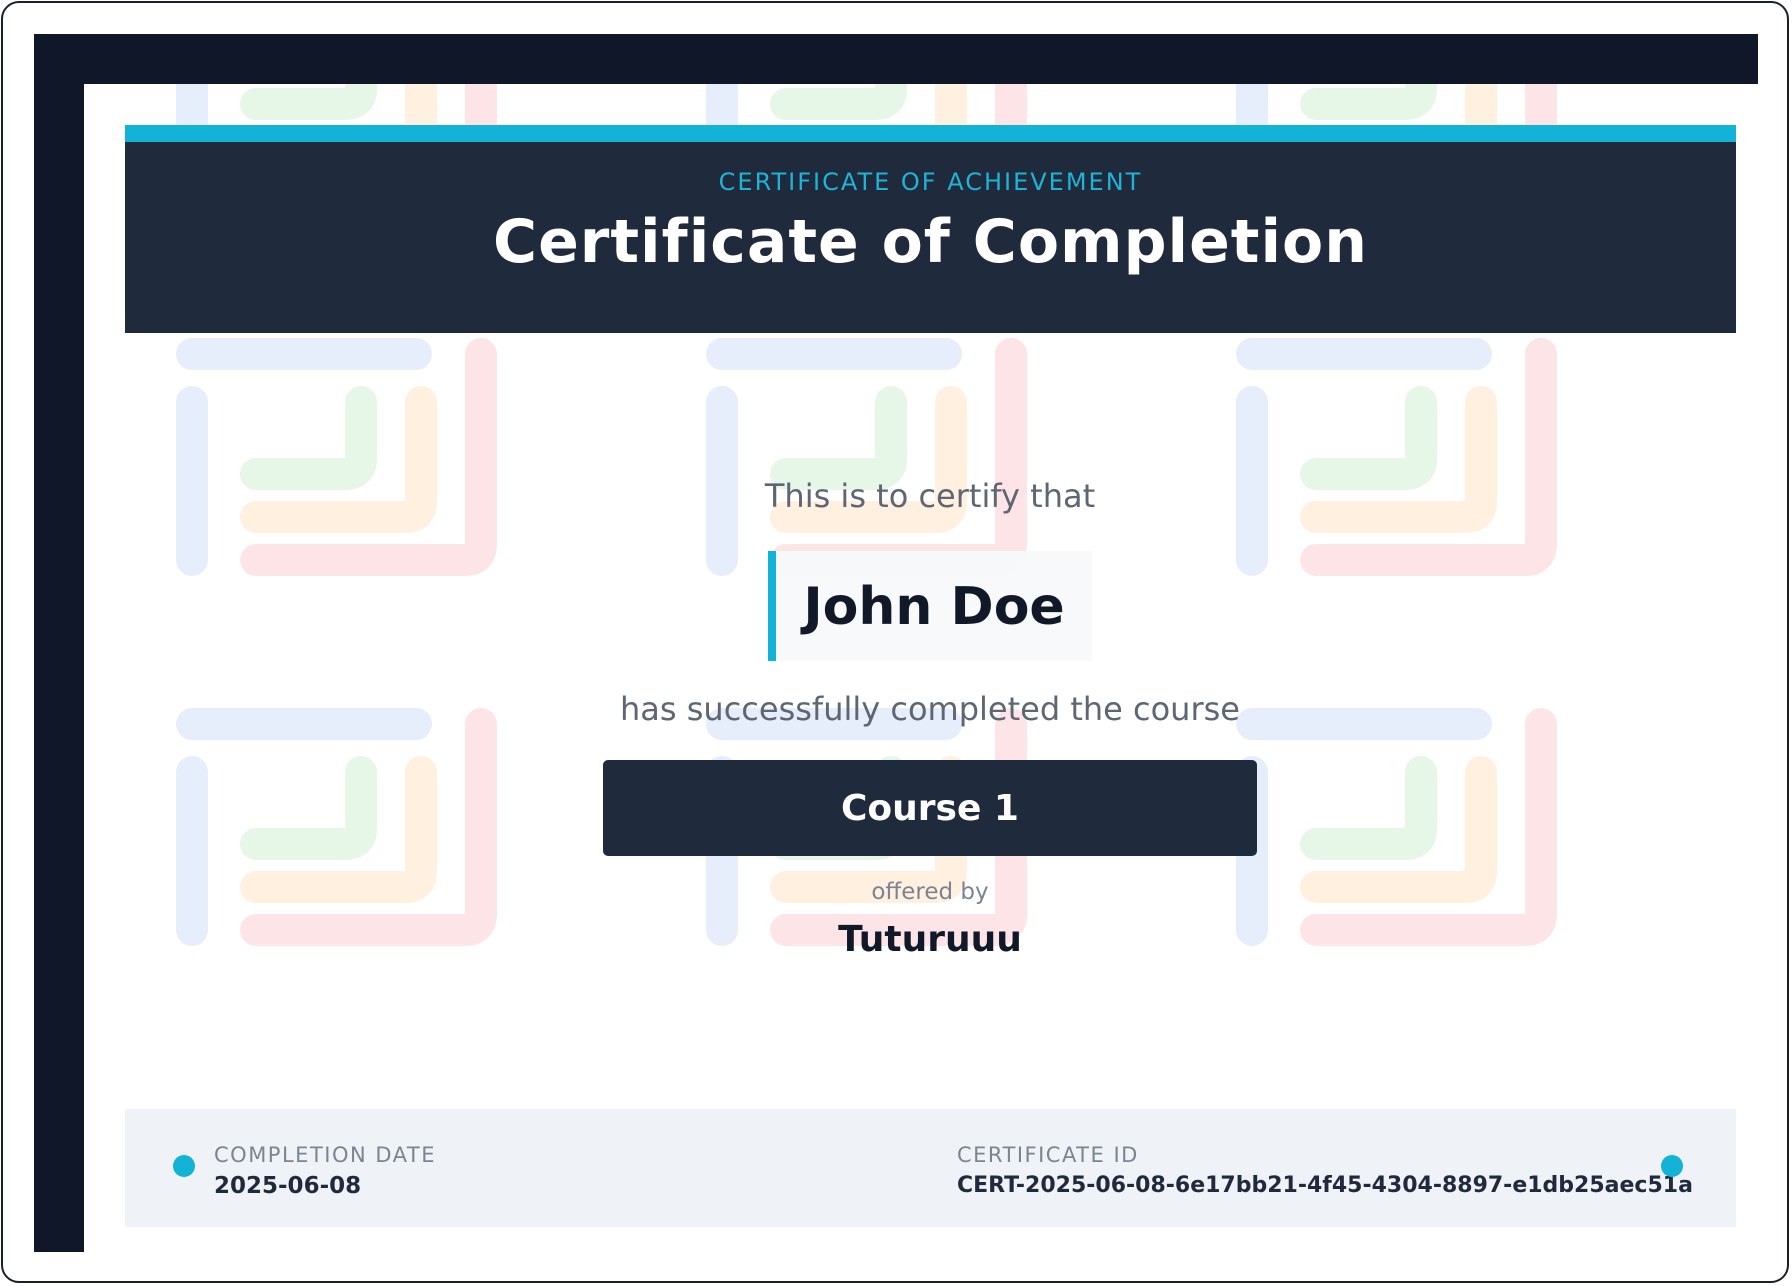 The height and width of the screenshot is (1286, 1792). What do you see at coordinates (934, 607) in the screenshot?
I see `recipient-name: John Doe` at bounding box center [934, 607].